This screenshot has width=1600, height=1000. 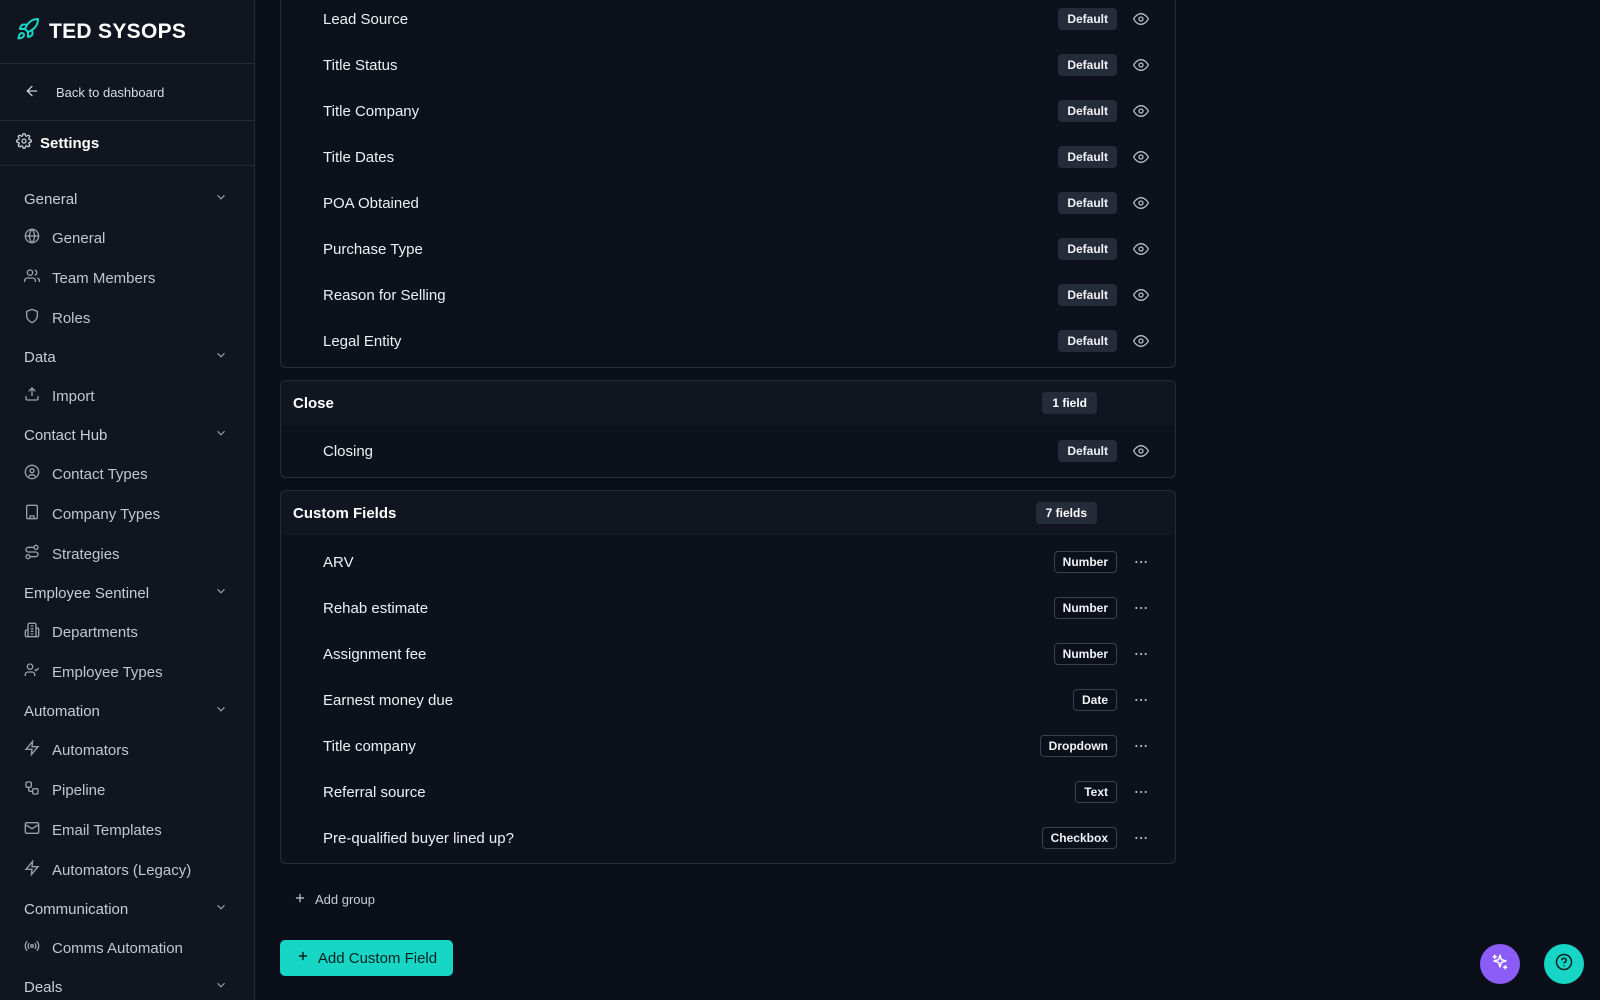 What do you see at coordinates (1094, 700) in the screenshot?
I see `field-type-badge: Date` at bounding box center [1094, 700].